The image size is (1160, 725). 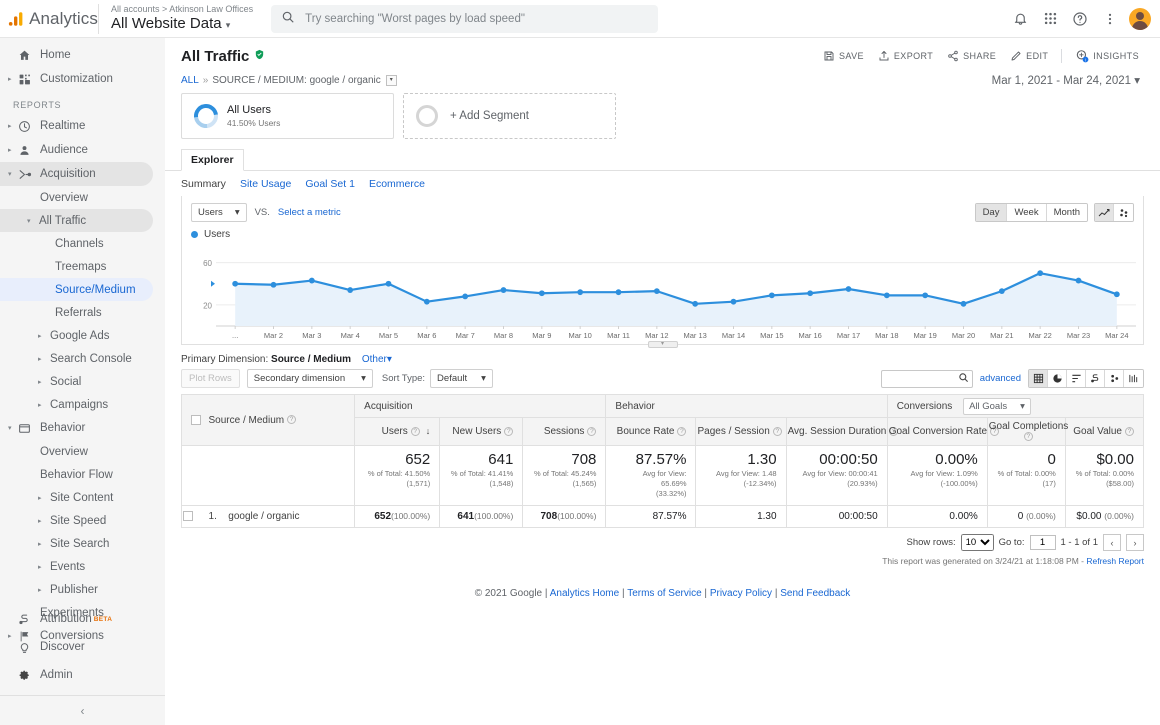 What do you see at coordinates (1140, 19) in the screenshot?
I see `avatar` at bounding box center [1140, 19].